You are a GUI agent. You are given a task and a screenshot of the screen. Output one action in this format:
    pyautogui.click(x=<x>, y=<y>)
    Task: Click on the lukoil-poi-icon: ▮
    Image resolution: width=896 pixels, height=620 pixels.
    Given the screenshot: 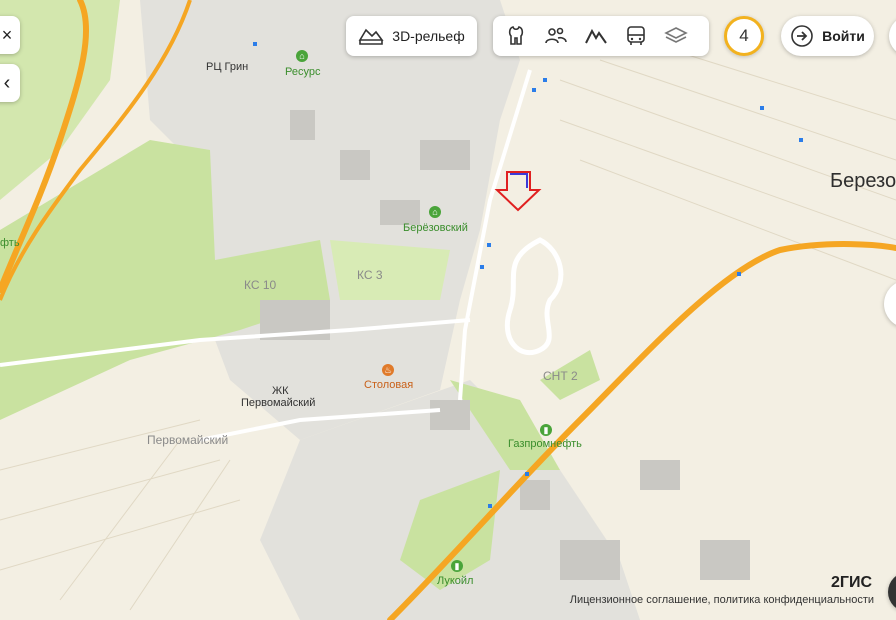 What is the action you would take?
    pyautogui.click(x=457, y=566)
    